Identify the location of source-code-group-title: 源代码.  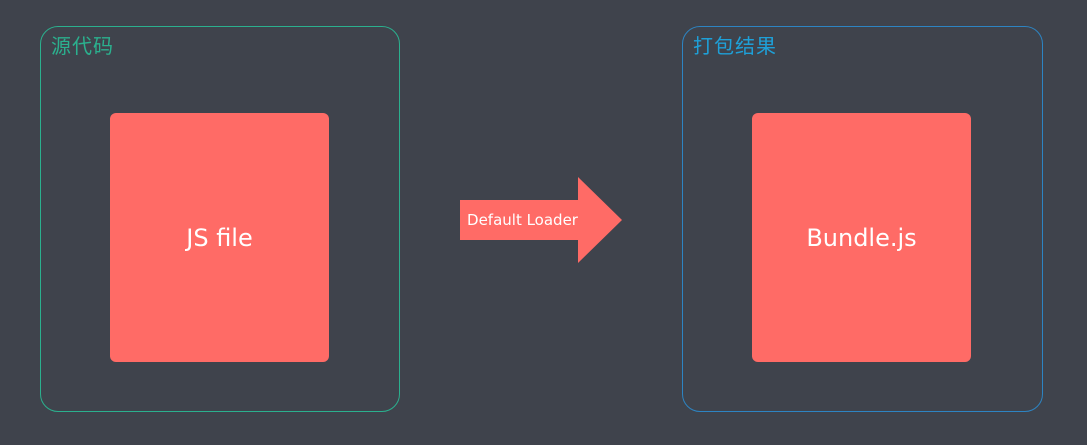
(82, 46).